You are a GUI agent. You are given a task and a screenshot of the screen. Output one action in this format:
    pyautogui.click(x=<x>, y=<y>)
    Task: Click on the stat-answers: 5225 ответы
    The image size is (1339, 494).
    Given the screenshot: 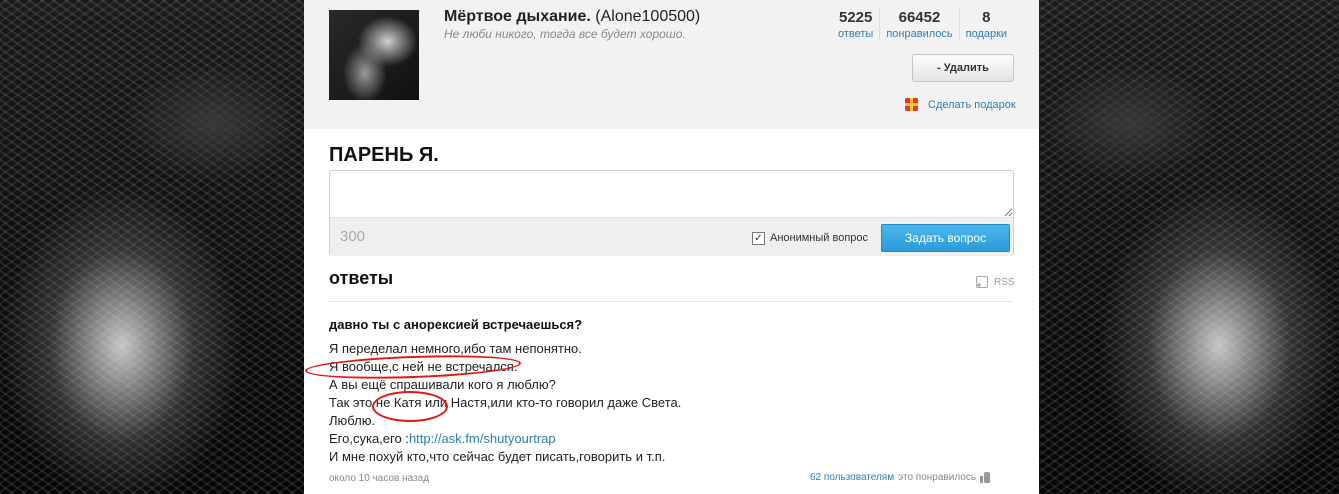 What is the action you would take?
    pyautogui.click(x=855, y=25)
    